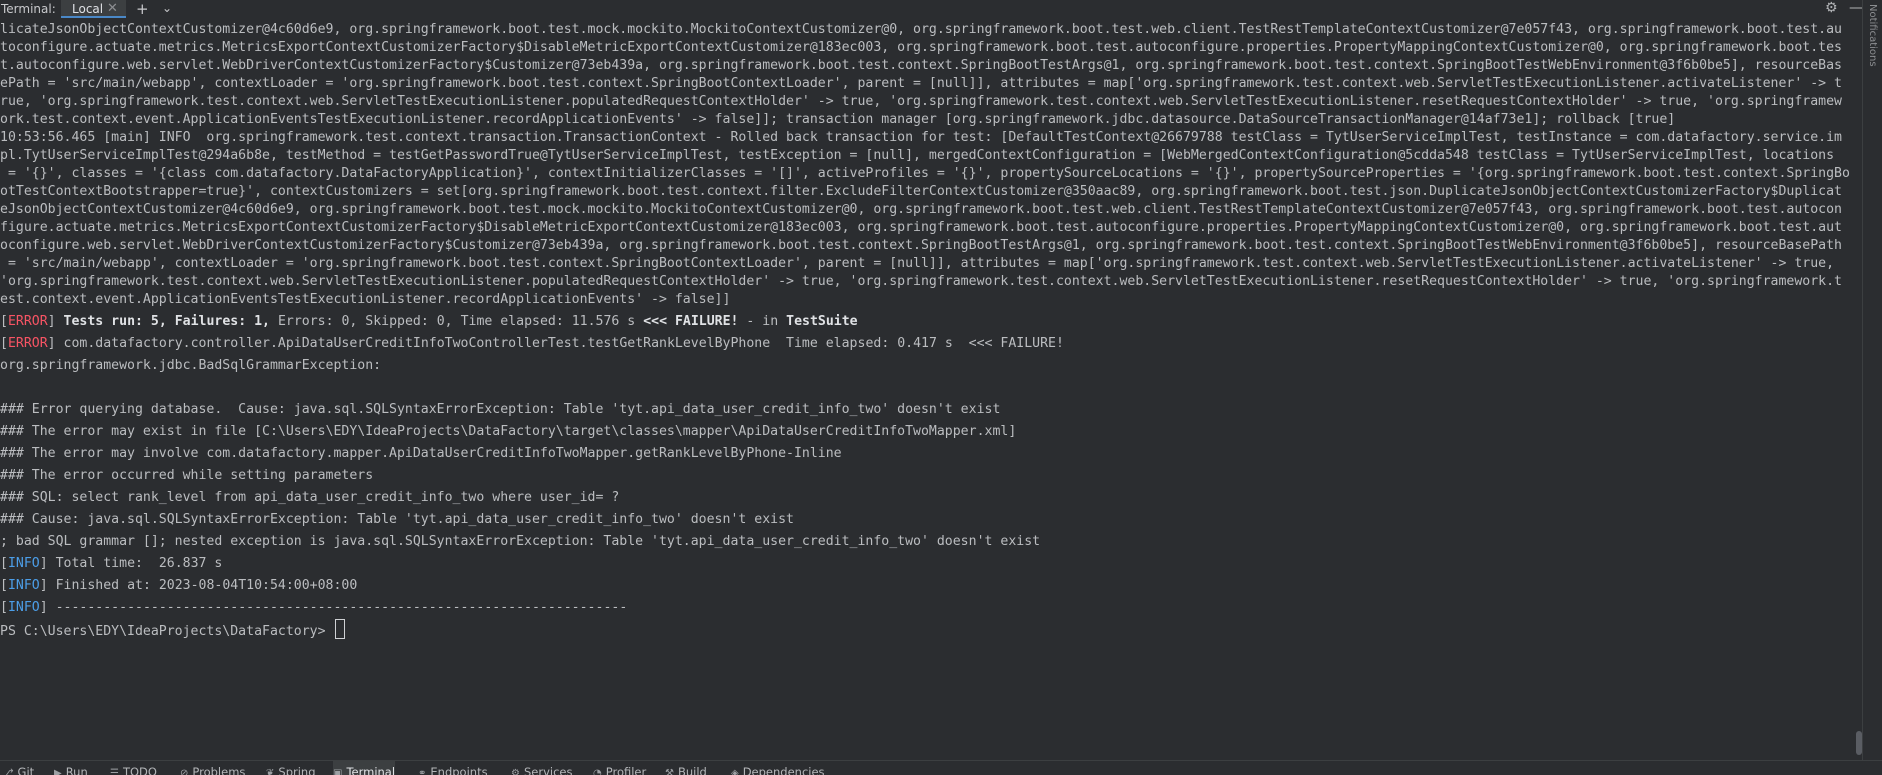 This screenshot has height=775, width=1882. What do you see at coordinates (18, 768) in the screenshot?
I see `tool-git: ⎇ Git` at bounding box center [18, 768].